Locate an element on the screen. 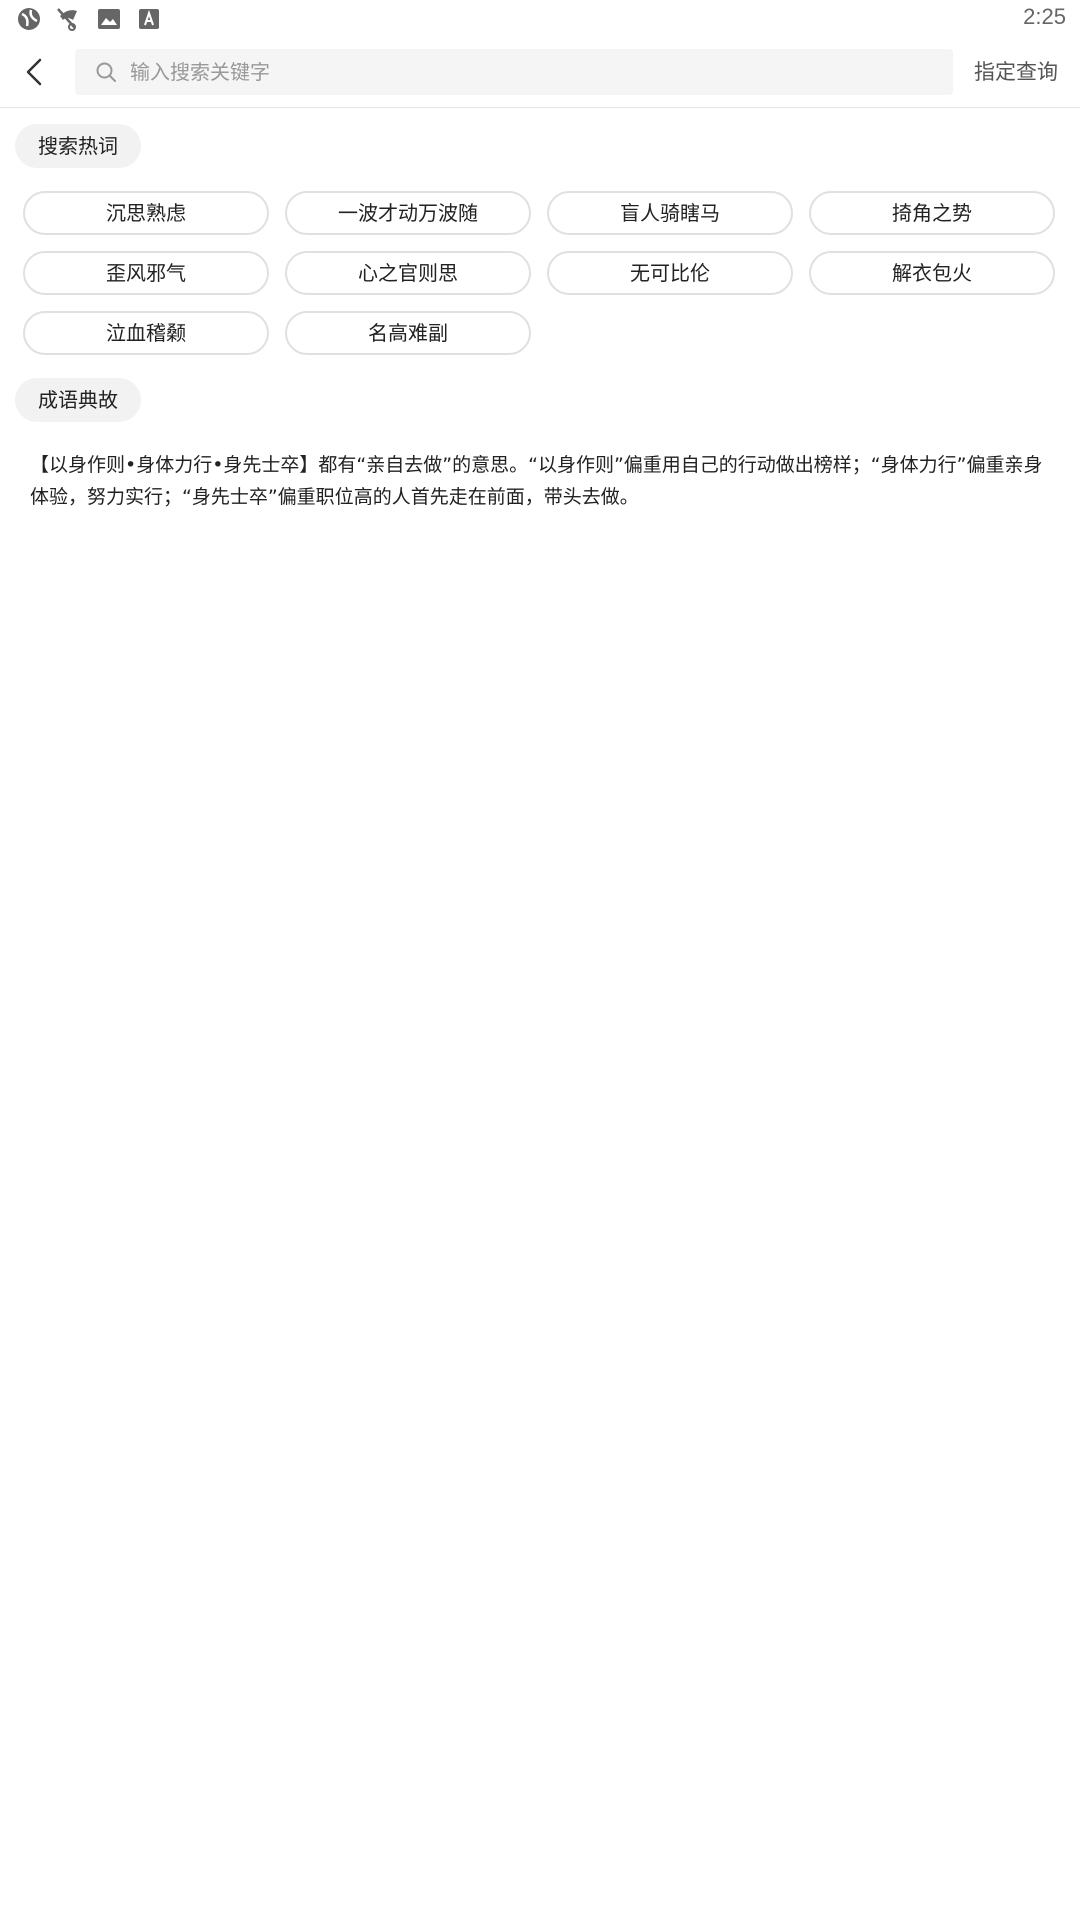 Image resolution: width=1080 pixels, height=1920 pixels. image-icon is located at coordinates (109, 19).